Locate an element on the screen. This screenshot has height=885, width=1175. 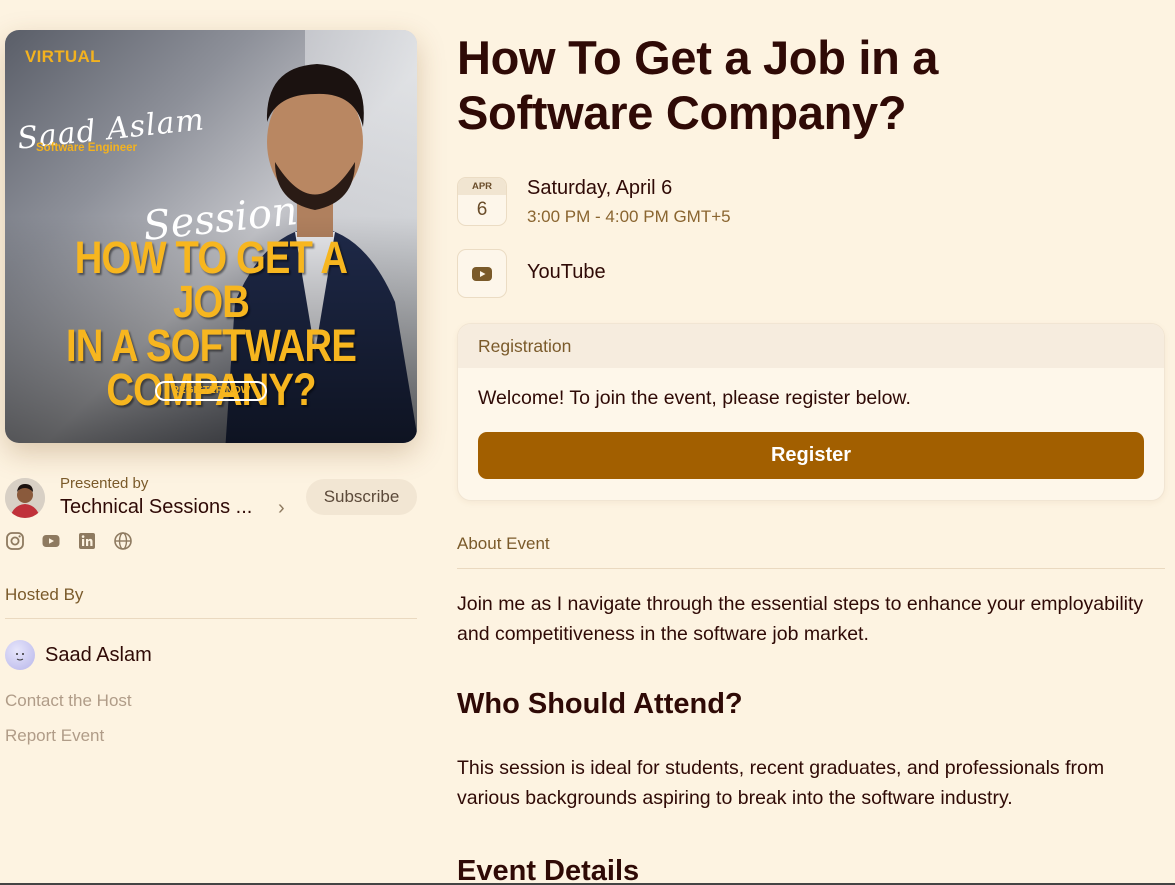
social-links is located at coordinates (211, 541).